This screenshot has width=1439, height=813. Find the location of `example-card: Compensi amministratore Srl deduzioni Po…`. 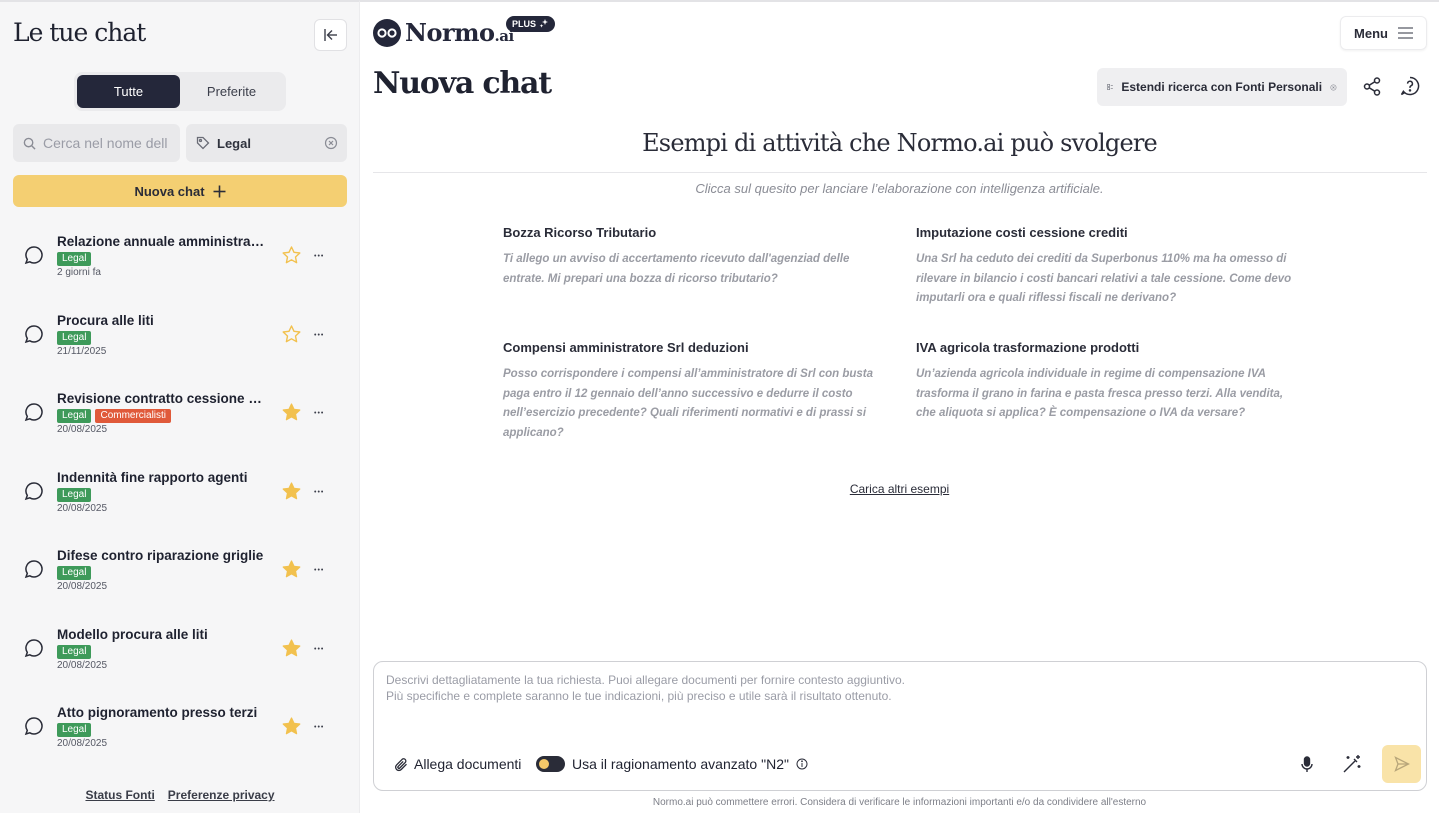

example-card: Compensi amministratore Srl deduzioni Po… is located at coordinates (693, 391).